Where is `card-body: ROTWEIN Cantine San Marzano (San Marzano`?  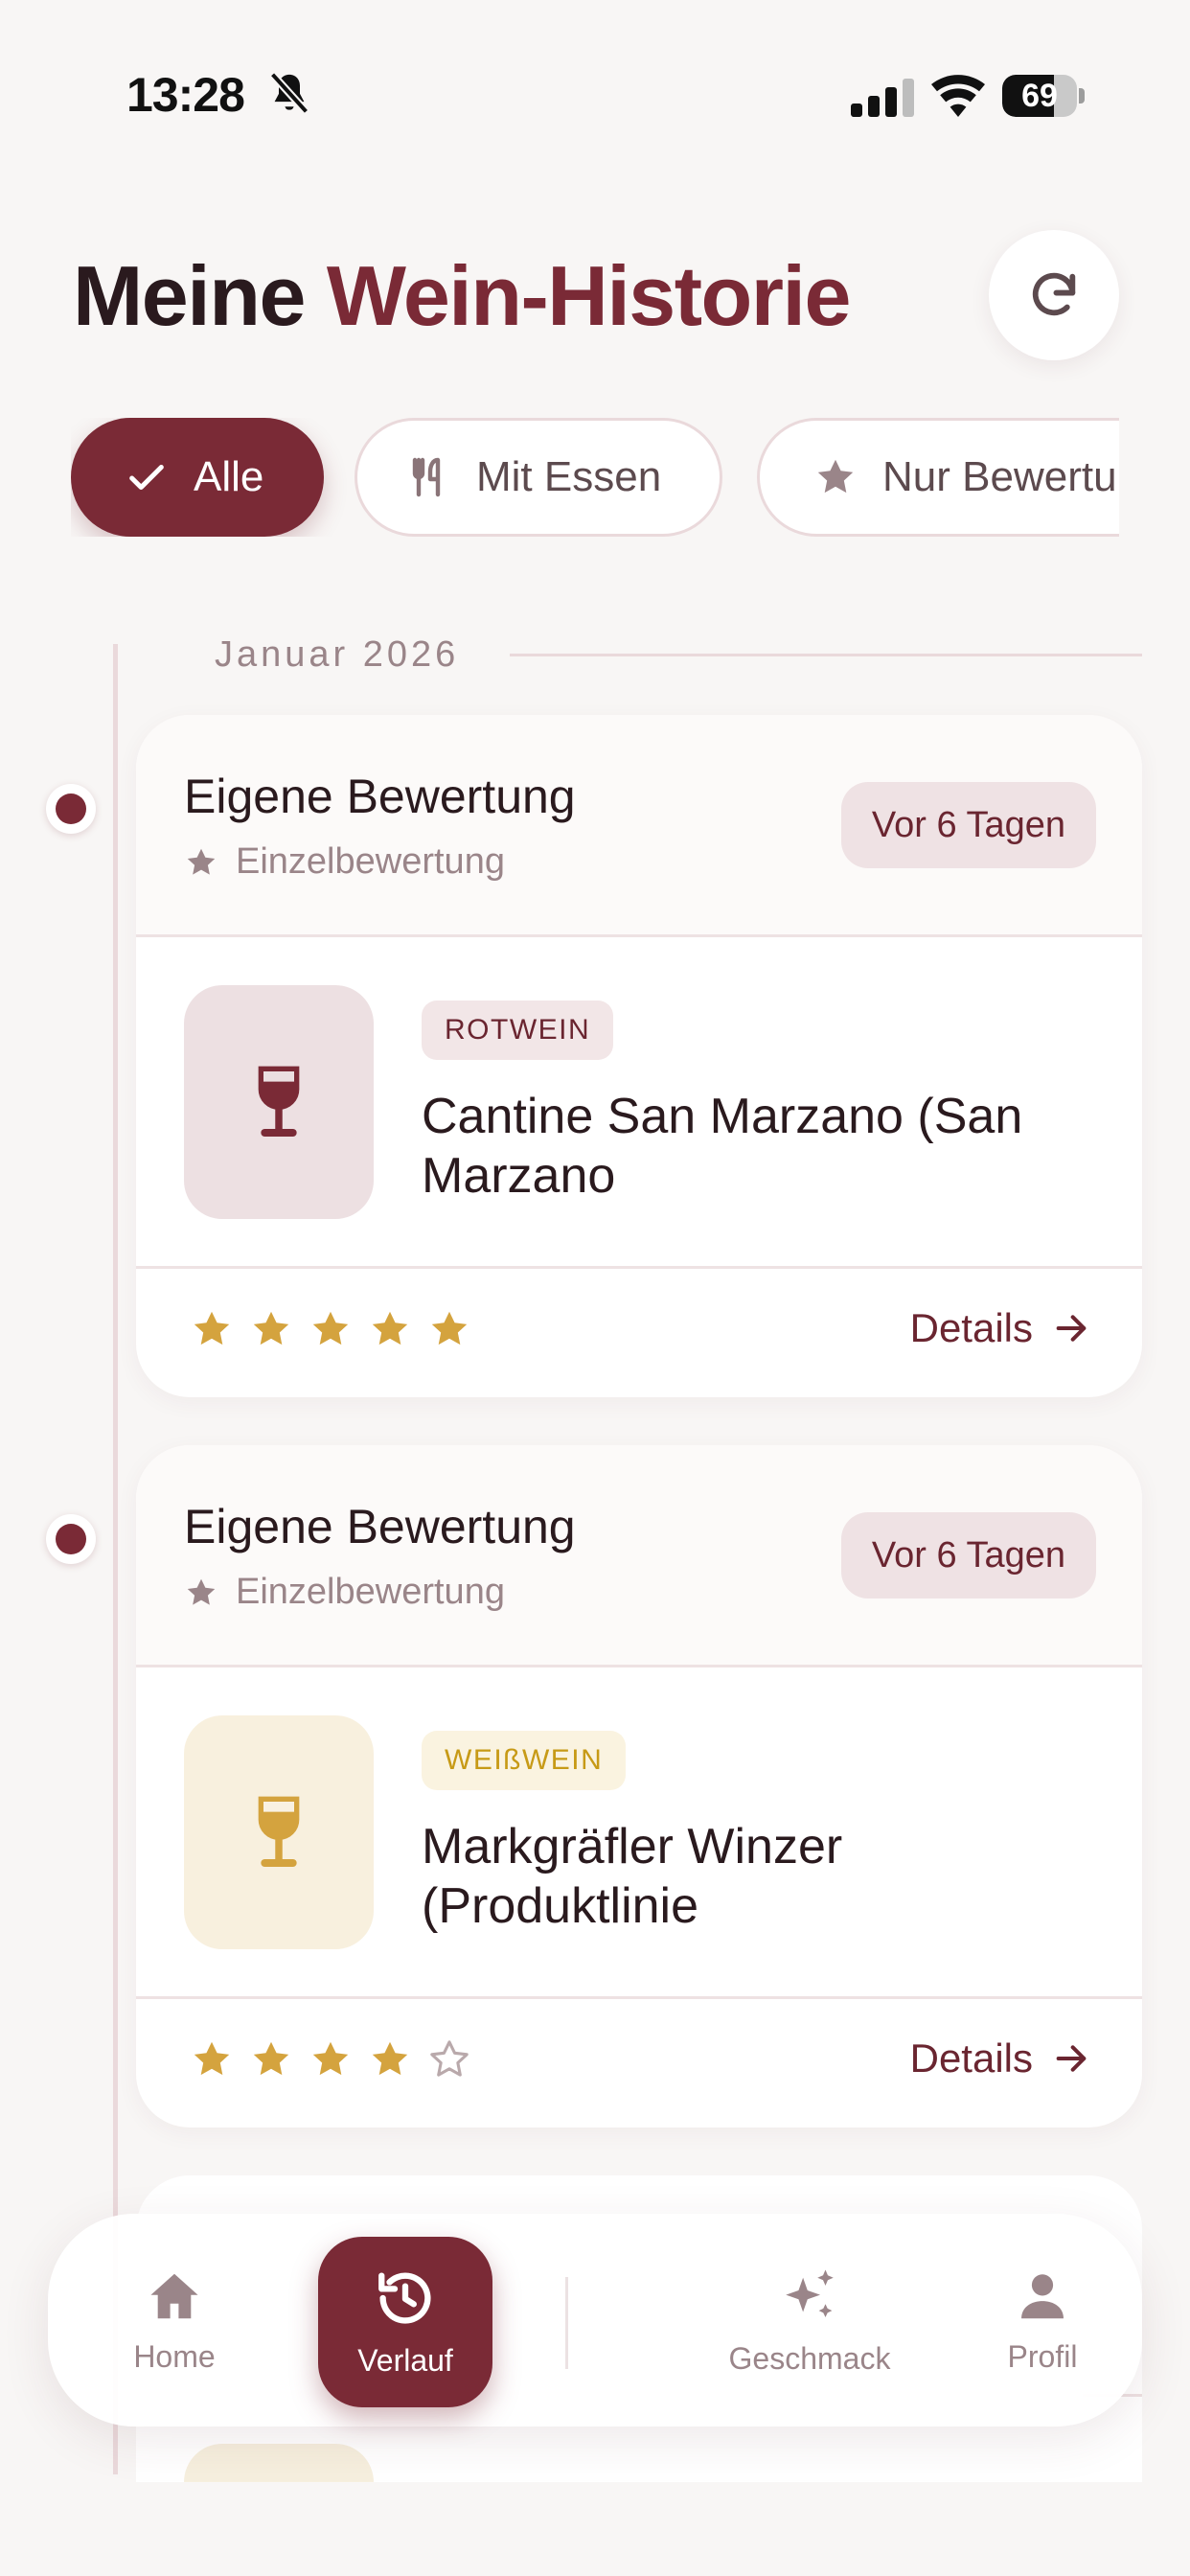 card-body: ROTWEIN Cantine San Marzano (San Marzano is located at coordinates (639, 1103).